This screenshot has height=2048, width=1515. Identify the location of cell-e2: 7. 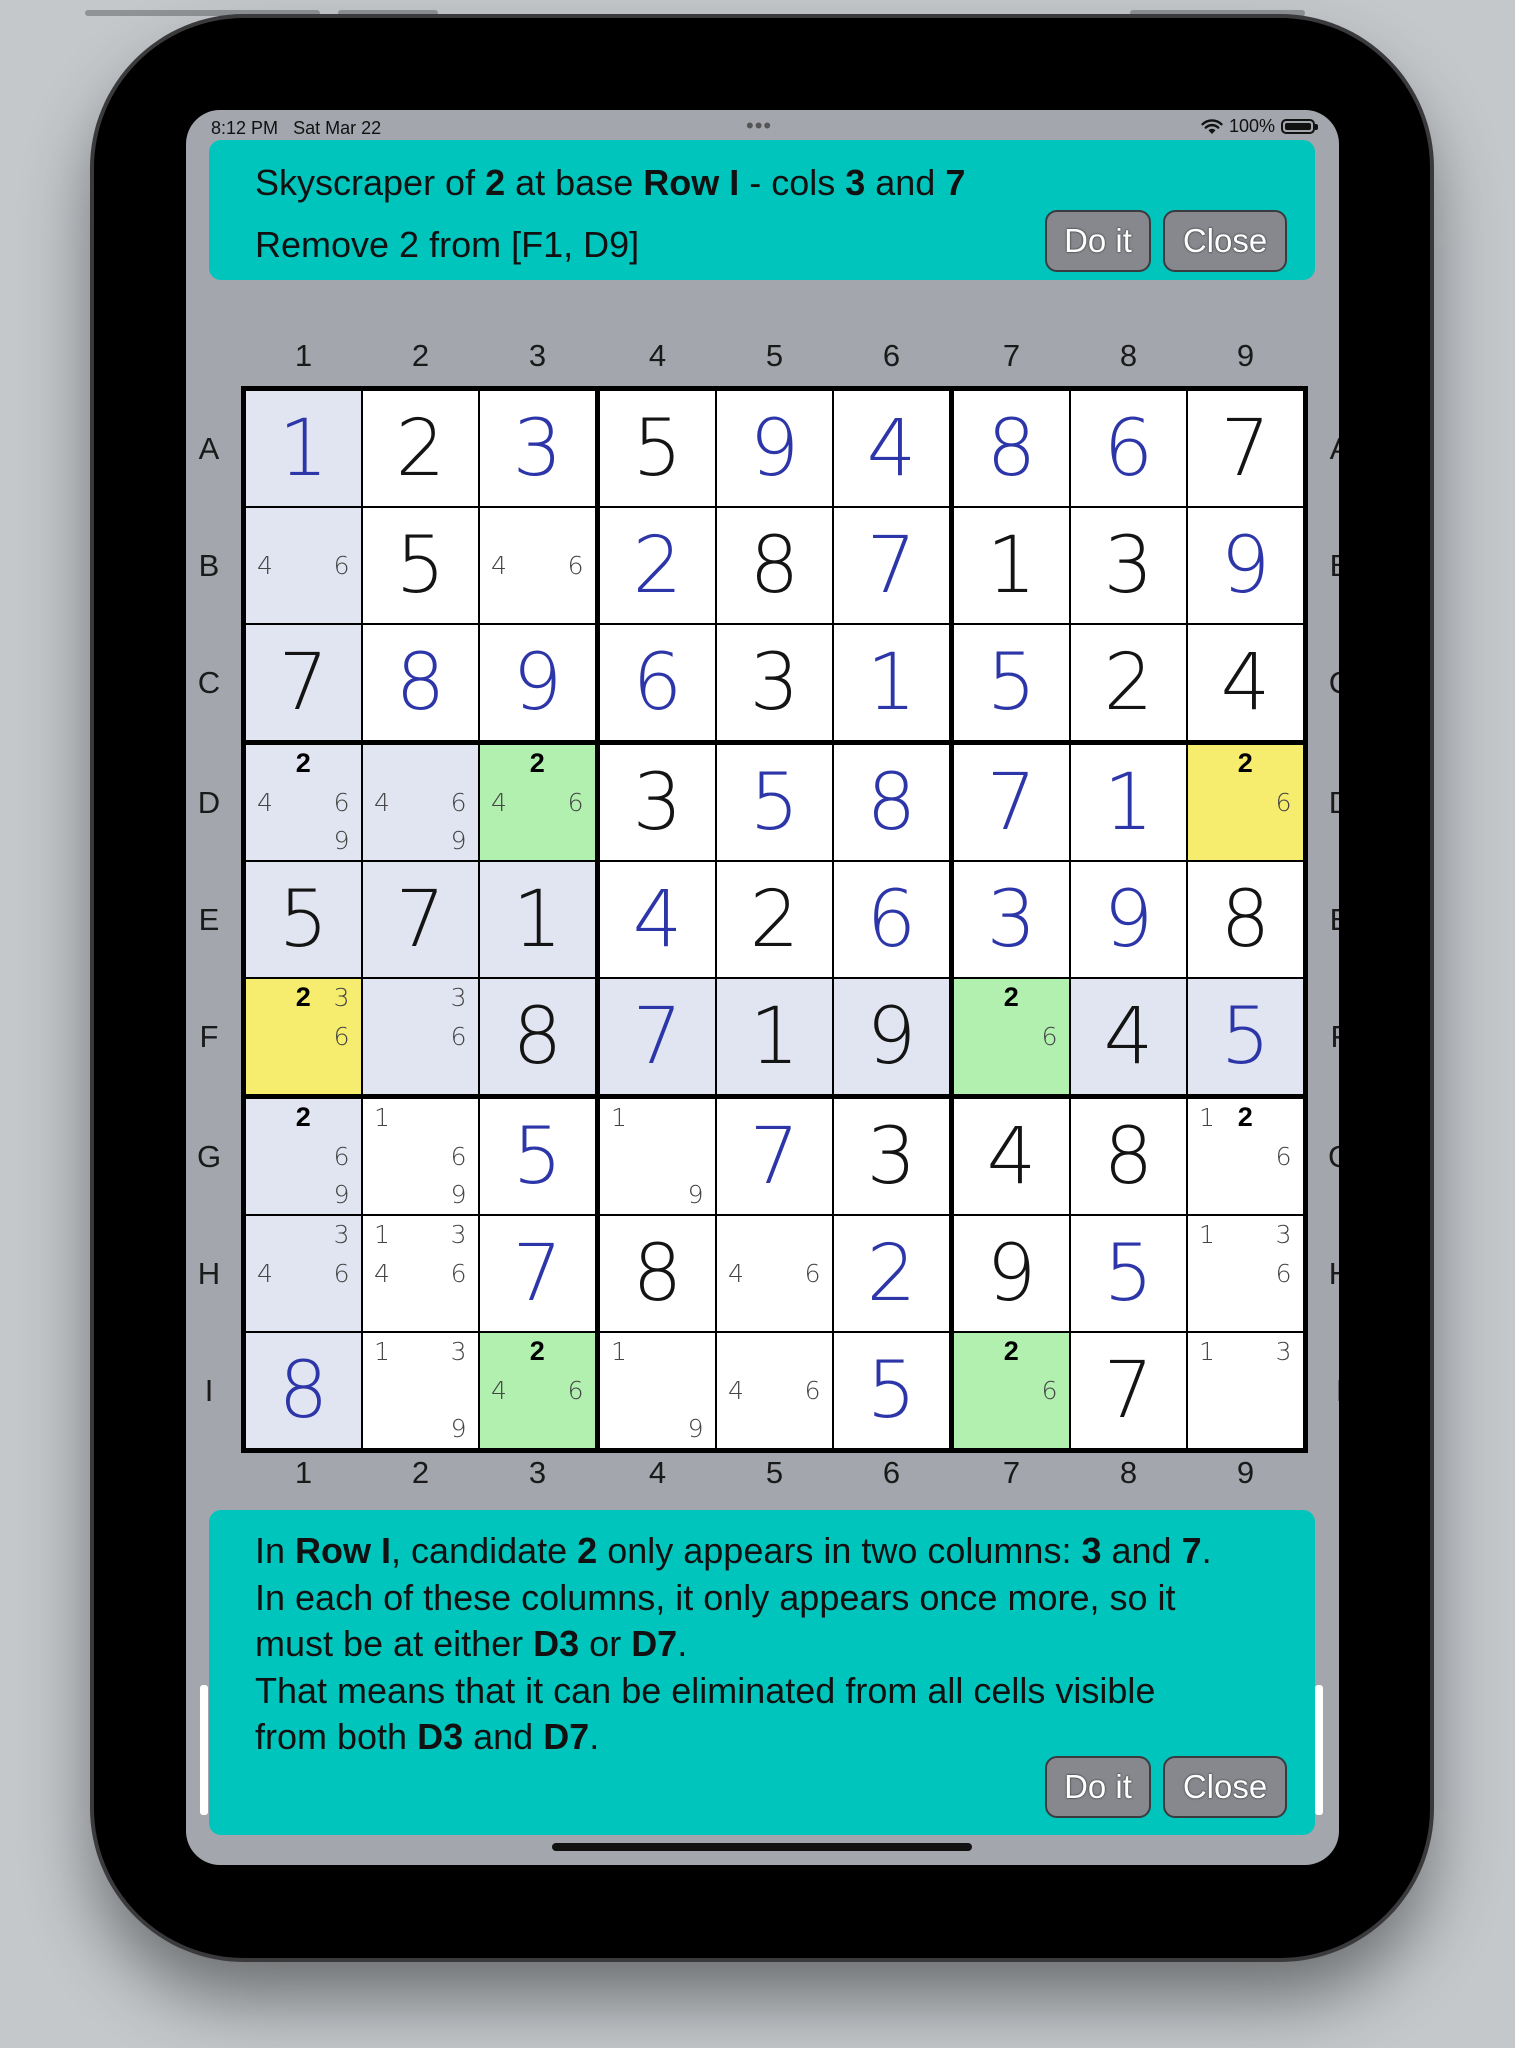
(420, 919).